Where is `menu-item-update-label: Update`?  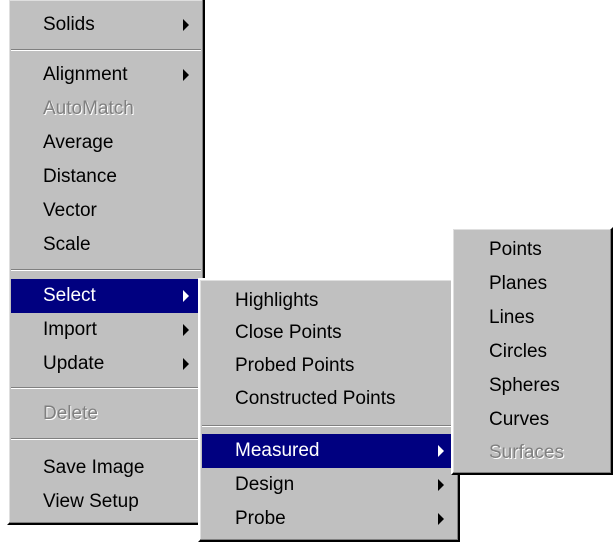
menu-item-update-label: Update is located at coordinates (74, 363).